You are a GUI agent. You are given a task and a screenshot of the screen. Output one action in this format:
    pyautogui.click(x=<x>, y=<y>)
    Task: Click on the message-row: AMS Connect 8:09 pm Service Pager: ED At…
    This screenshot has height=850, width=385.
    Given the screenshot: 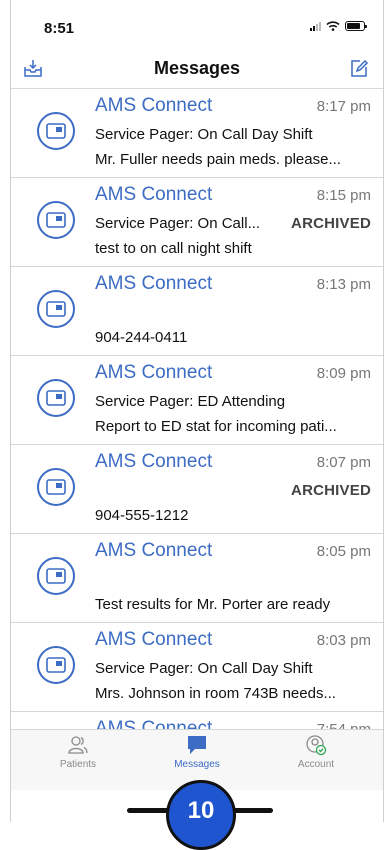 What is the action you would take?
    pyautogui.click(x=197, y=400)
    